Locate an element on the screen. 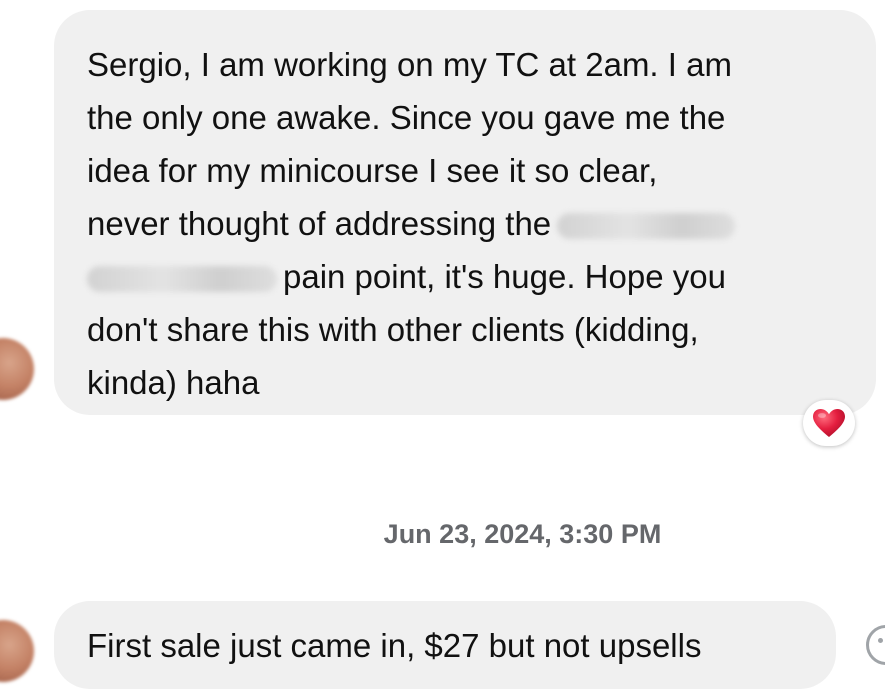 The image size is (885, 700). message-line-with-redaction: pain point, it's huge. Hope you is located at coordinates (469, 276).